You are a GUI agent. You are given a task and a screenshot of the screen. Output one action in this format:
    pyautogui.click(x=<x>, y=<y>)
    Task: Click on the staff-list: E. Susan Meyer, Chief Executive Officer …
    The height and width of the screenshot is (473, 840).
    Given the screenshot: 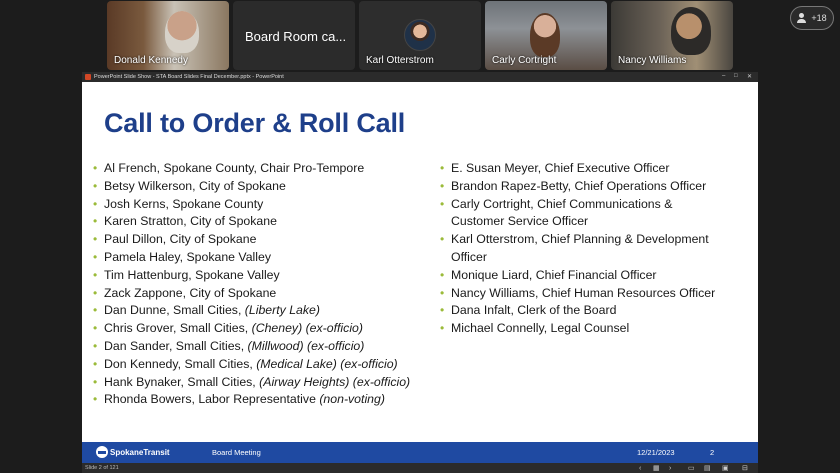 What is the action you would take?
    pyautogui.click(x=599, y=249)
    